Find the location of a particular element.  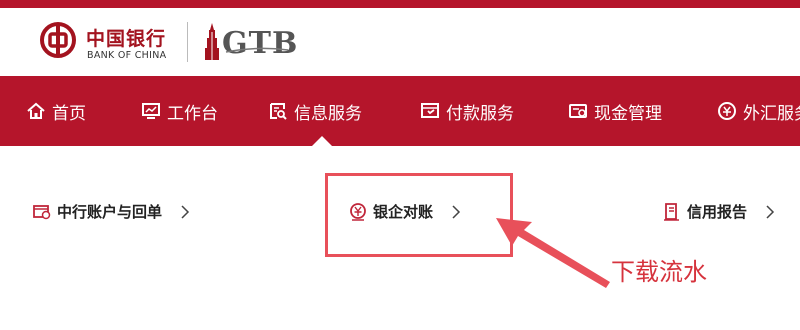

subnav-item-label: 中行账户与回单 is located at coordinates (110, 212).